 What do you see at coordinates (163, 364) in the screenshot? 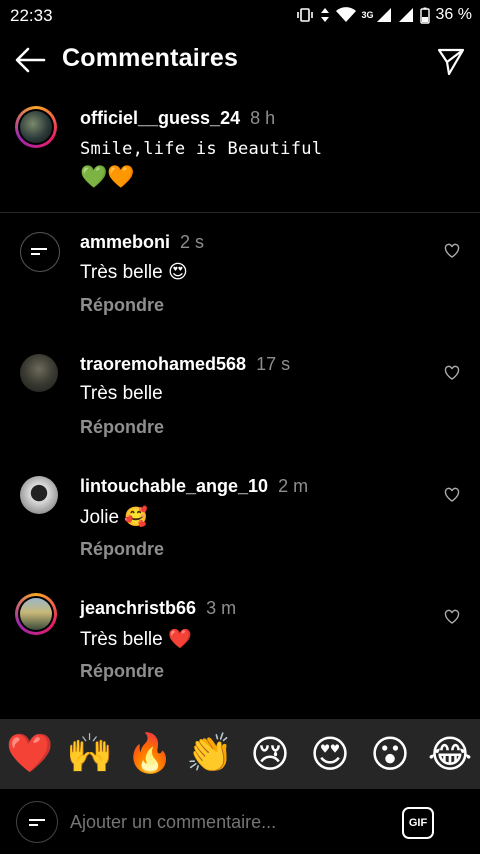
I see `comment-username: traoremohamed568` at bounding box center [163, 364].